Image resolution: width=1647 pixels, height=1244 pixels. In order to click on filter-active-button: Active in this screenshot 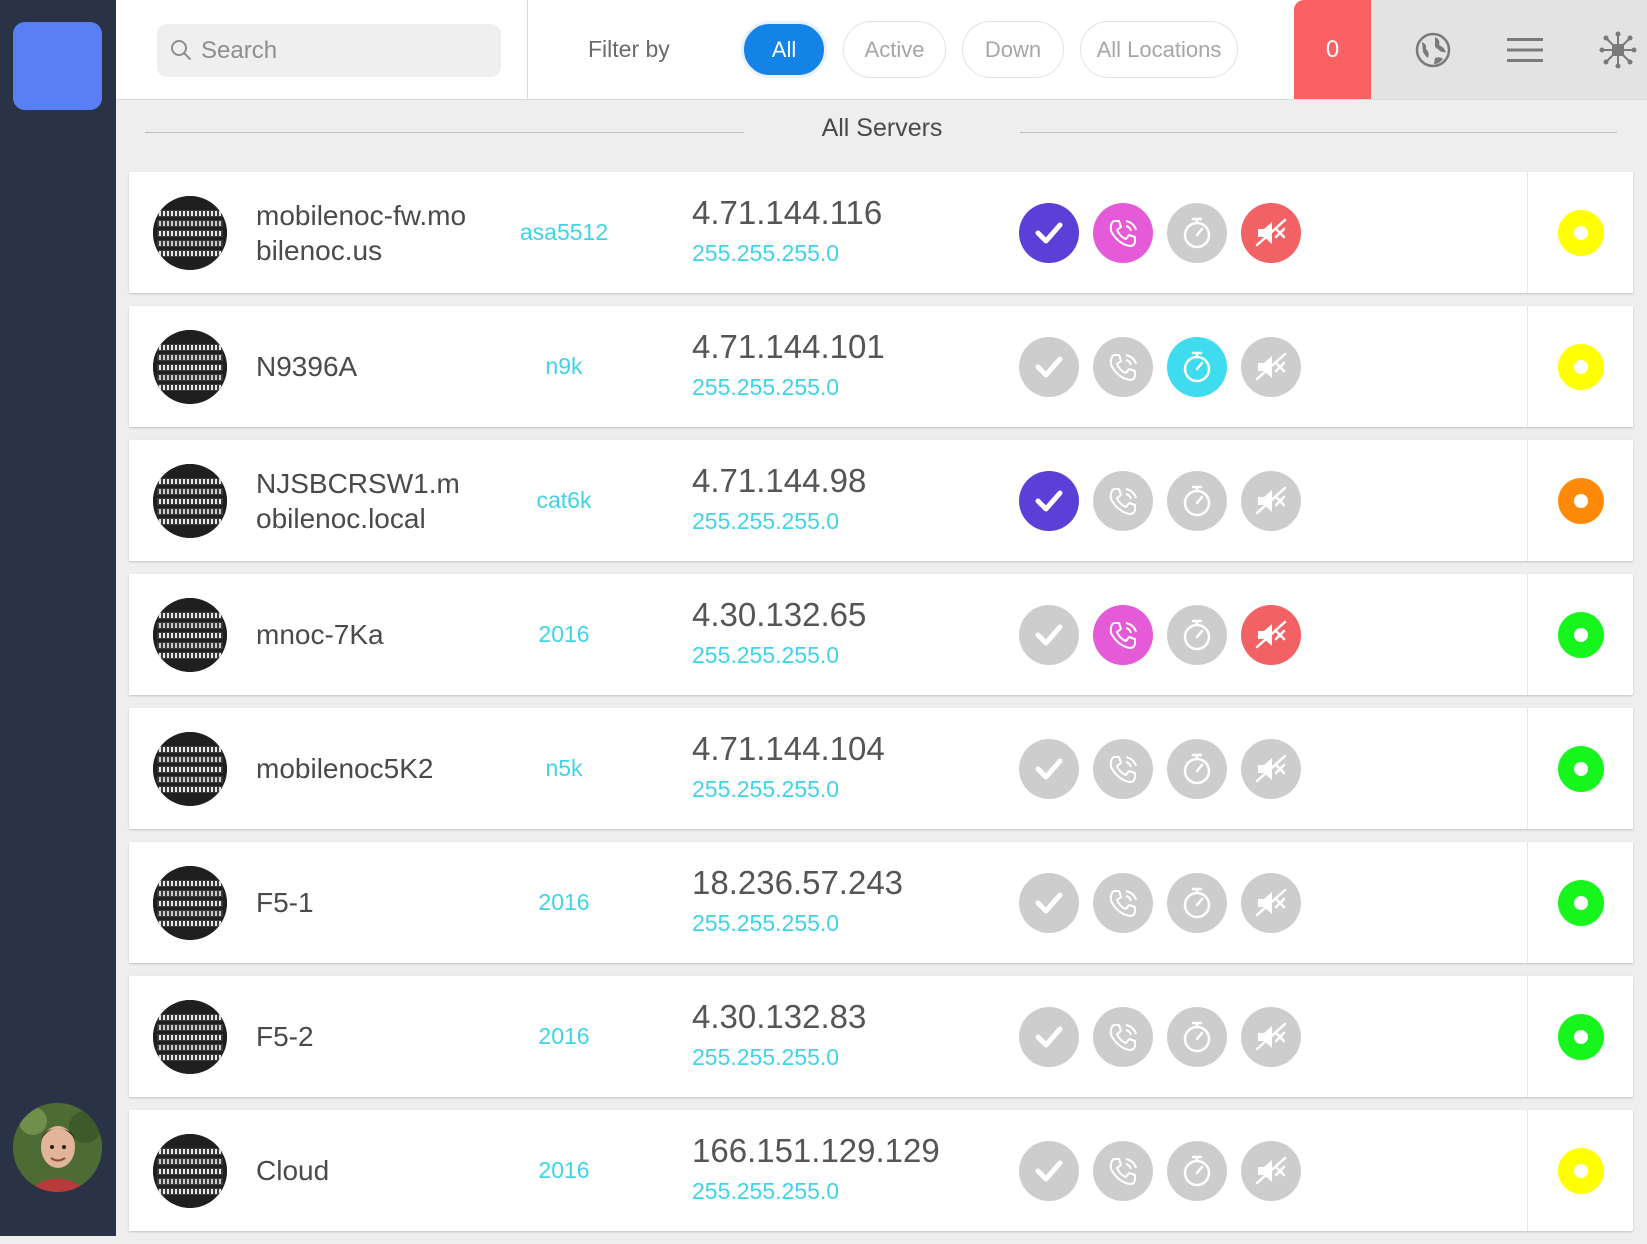, I will do `click(894, 49)`.